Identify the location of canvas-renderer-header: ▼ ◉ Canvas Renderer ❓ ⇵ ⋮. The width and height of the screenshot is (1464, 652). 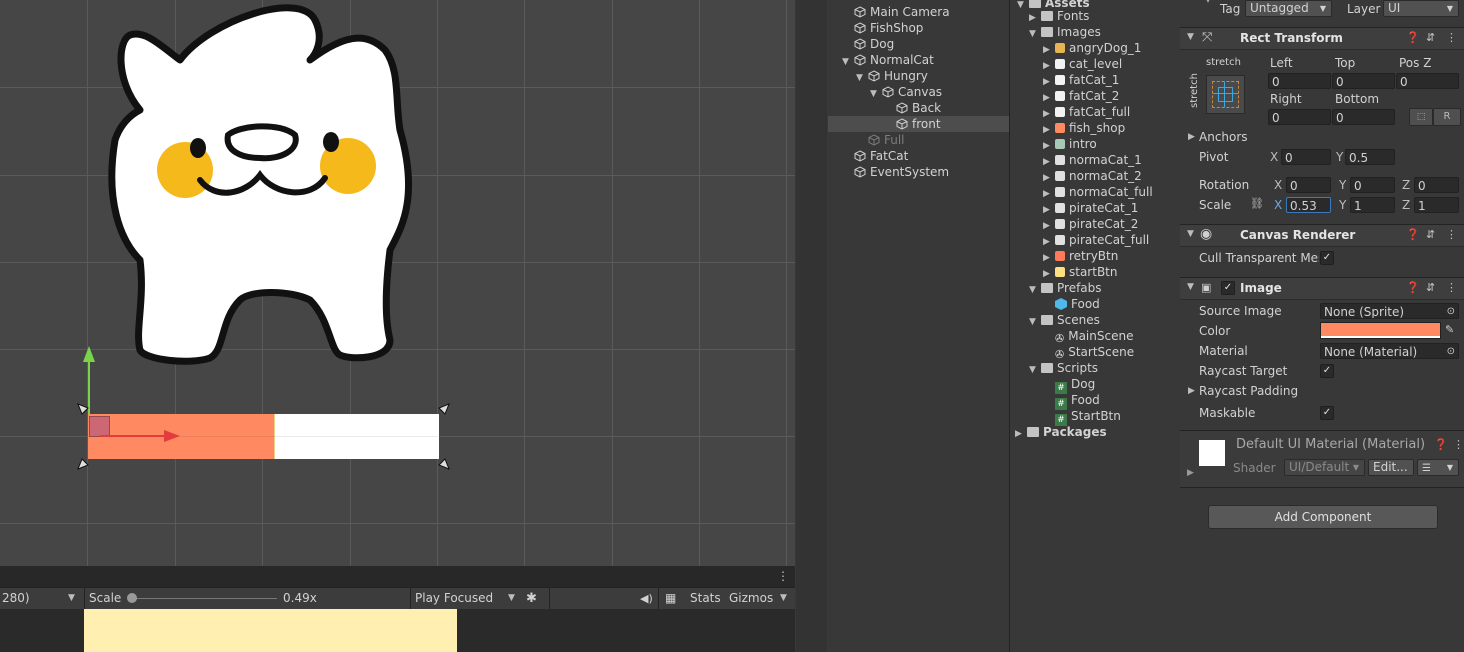
(1322, 235).